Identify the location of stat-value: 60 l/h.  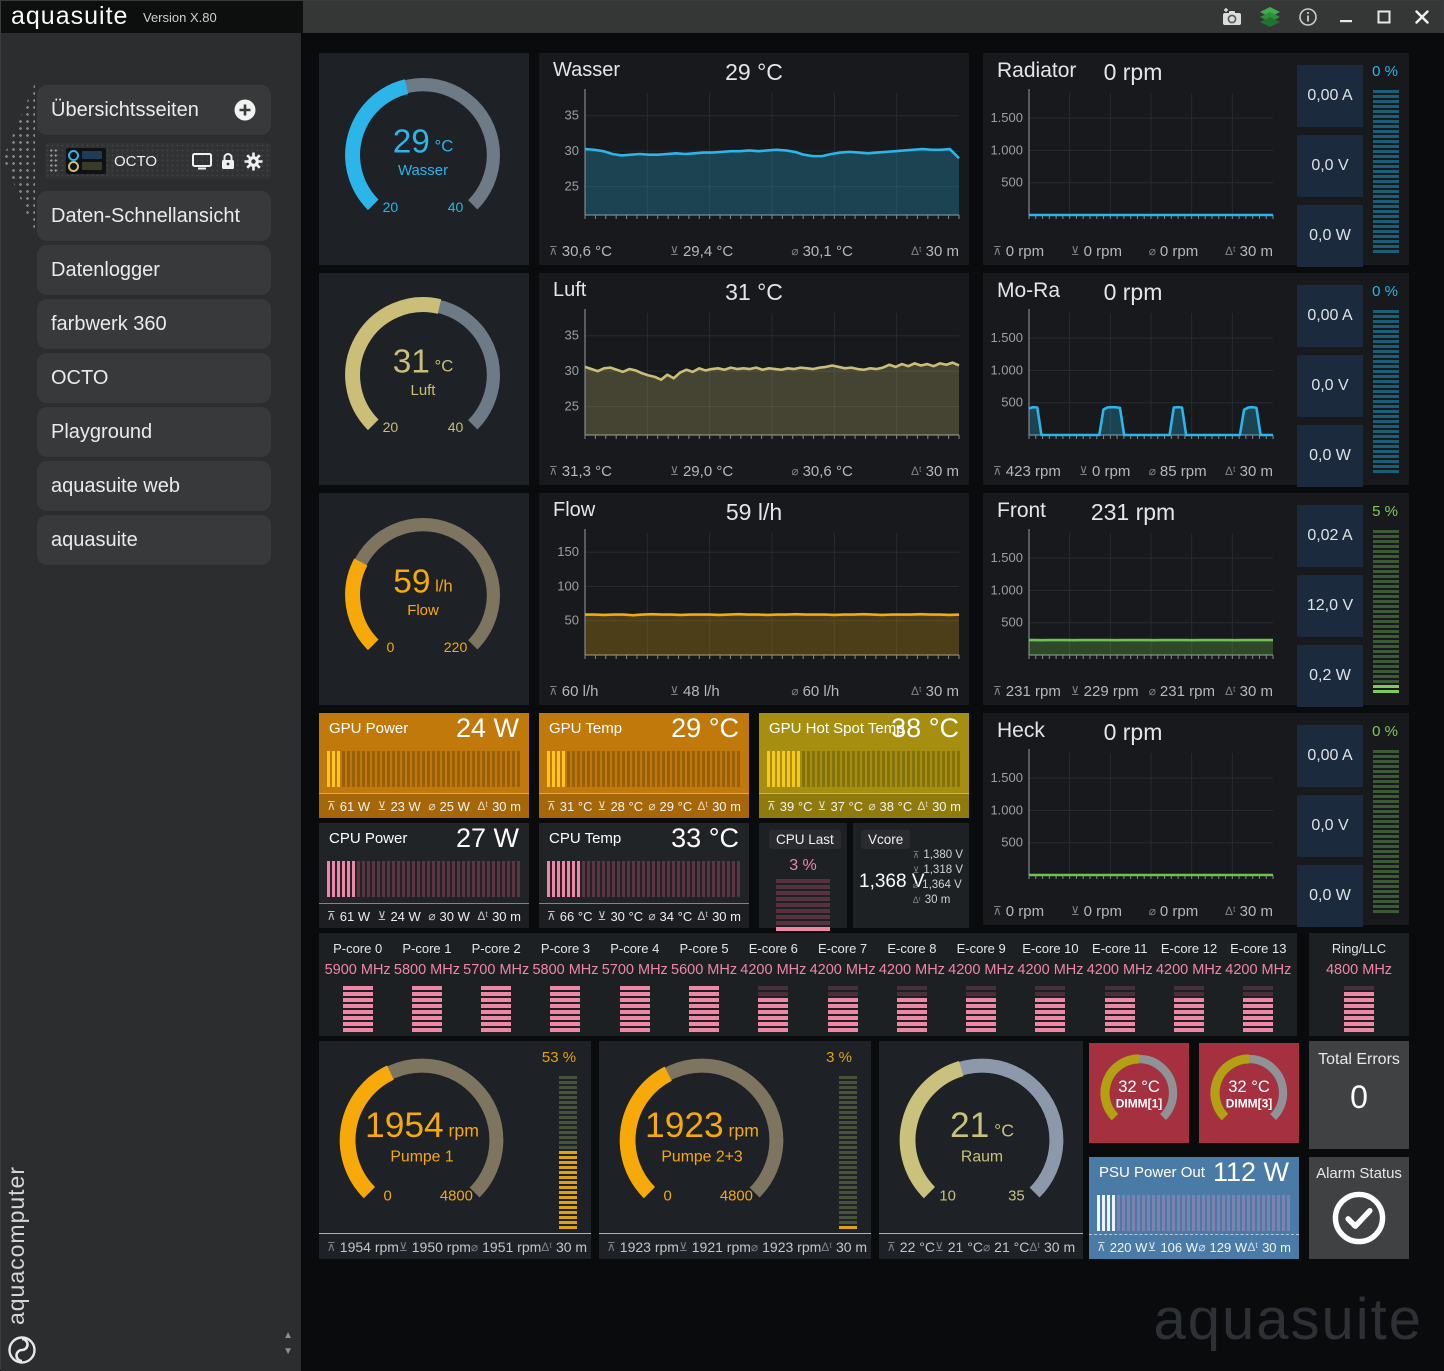
(821, 691).